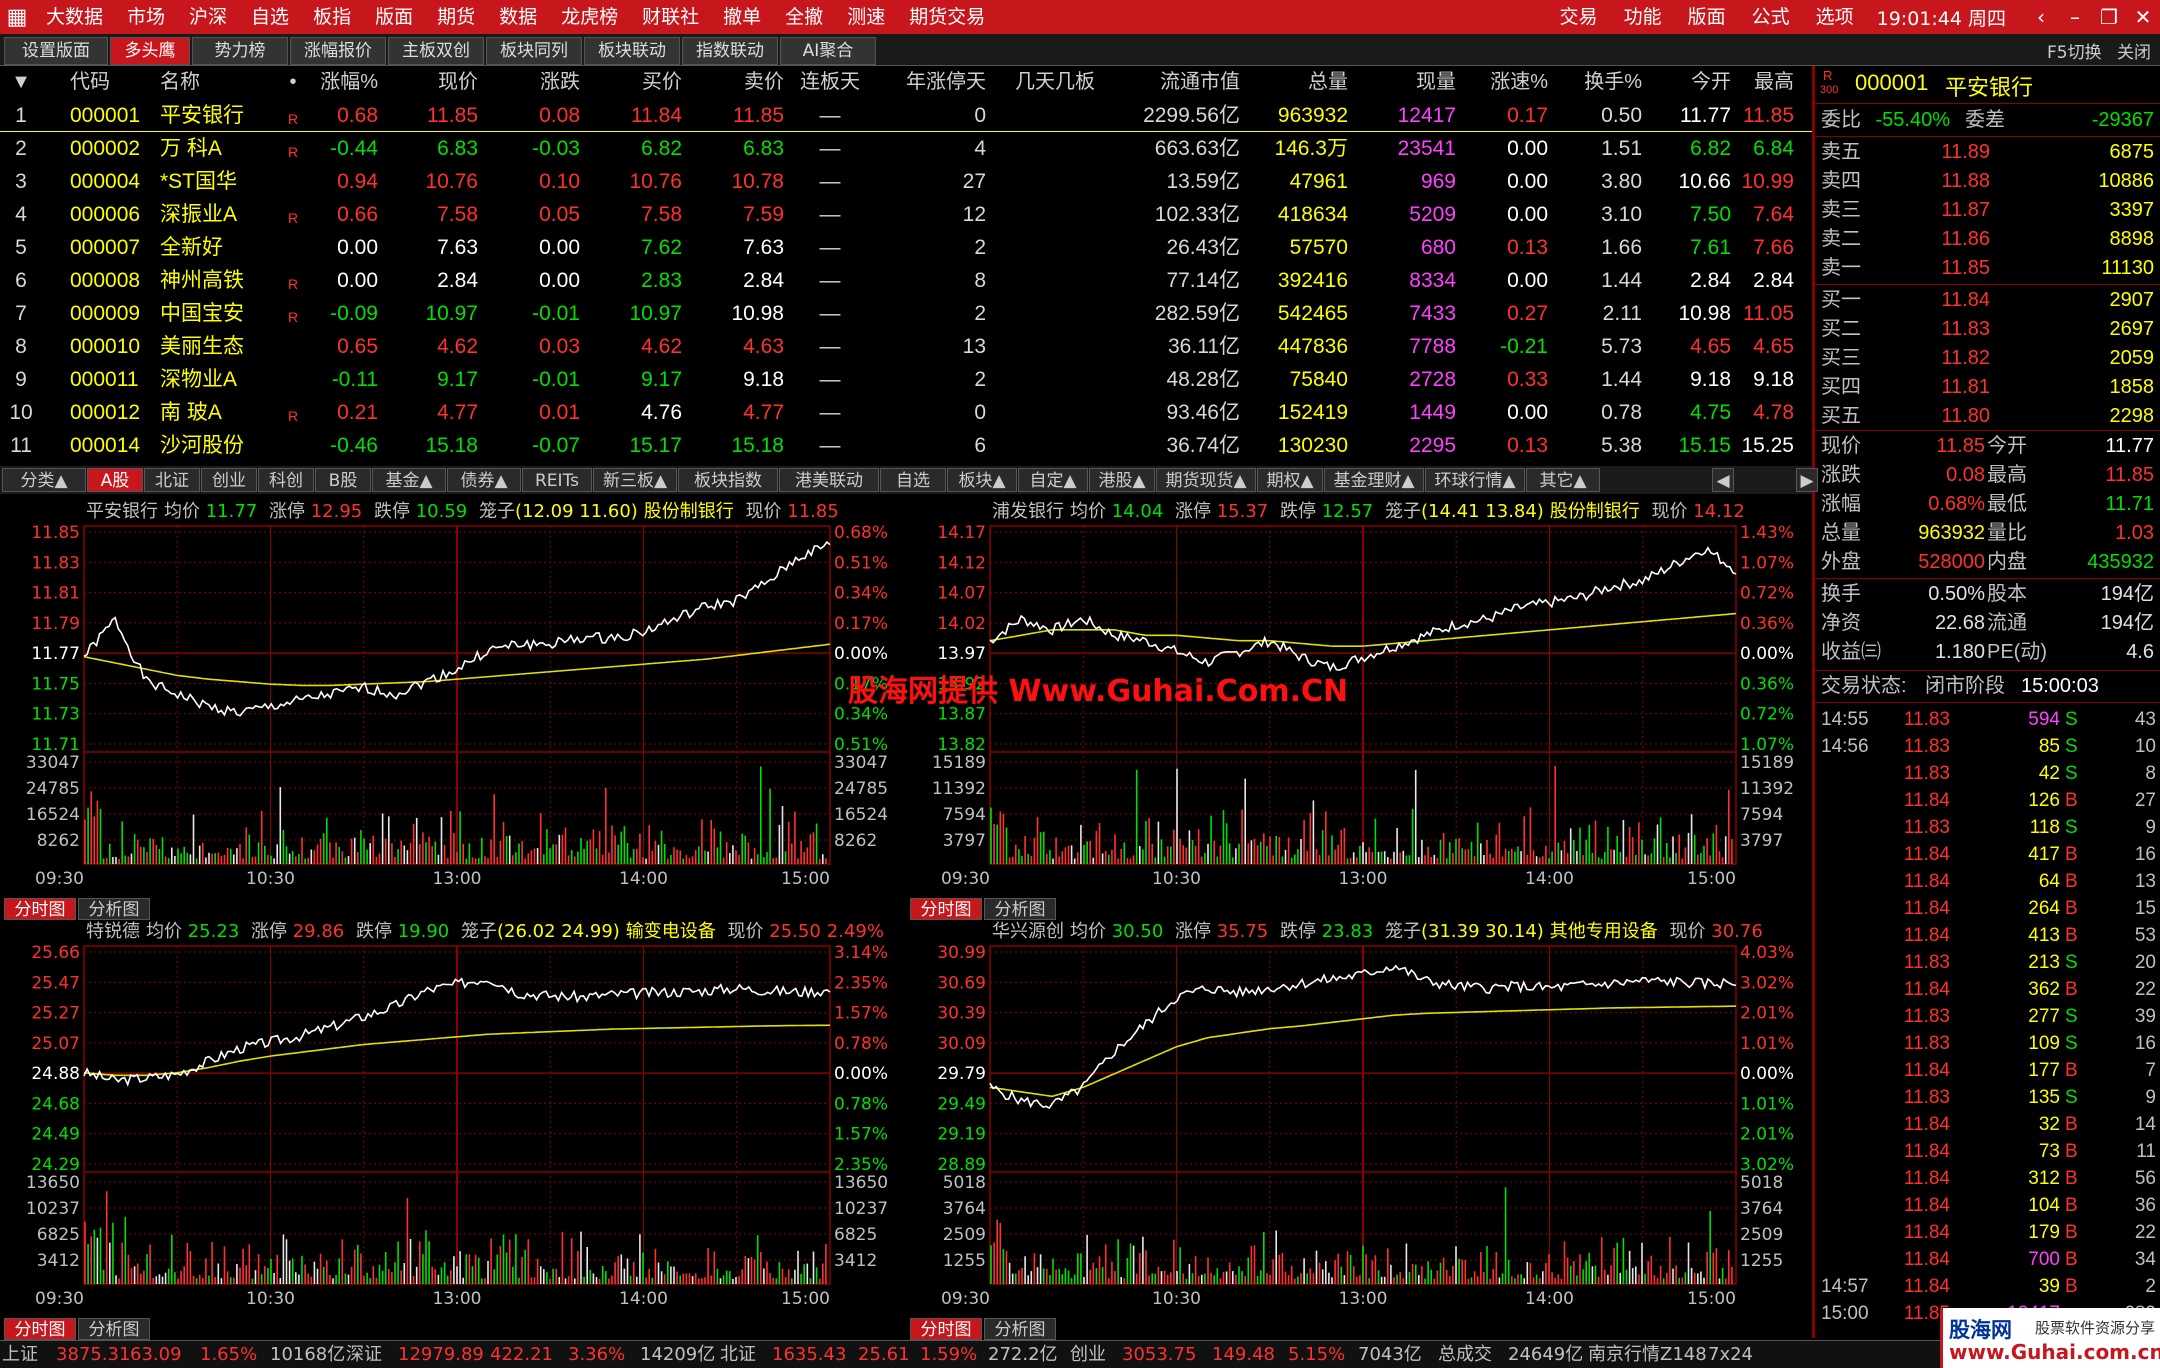  I want to click on close-icon: ✕, so click(2143, 17).